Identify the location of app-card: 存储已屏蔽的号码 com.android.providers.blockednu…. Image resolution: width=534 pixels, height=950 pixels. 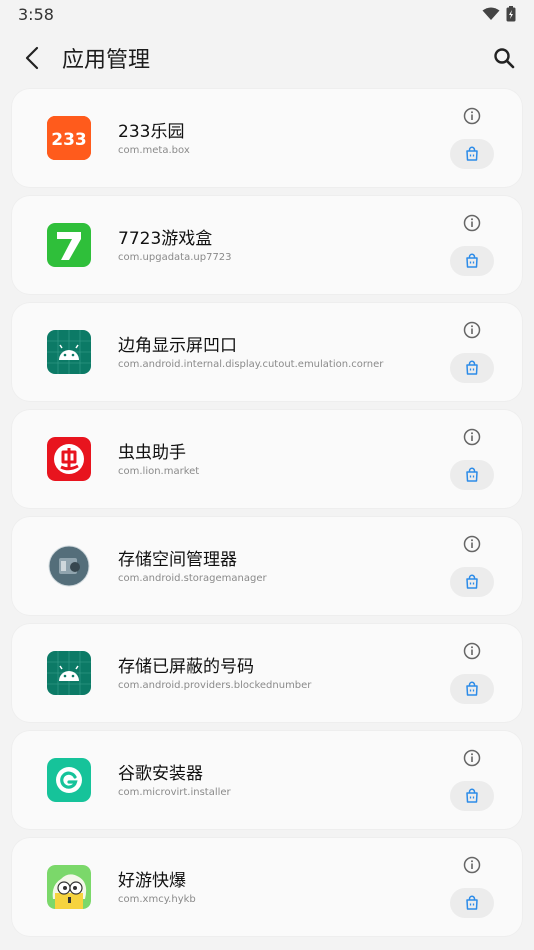
(267, 673).